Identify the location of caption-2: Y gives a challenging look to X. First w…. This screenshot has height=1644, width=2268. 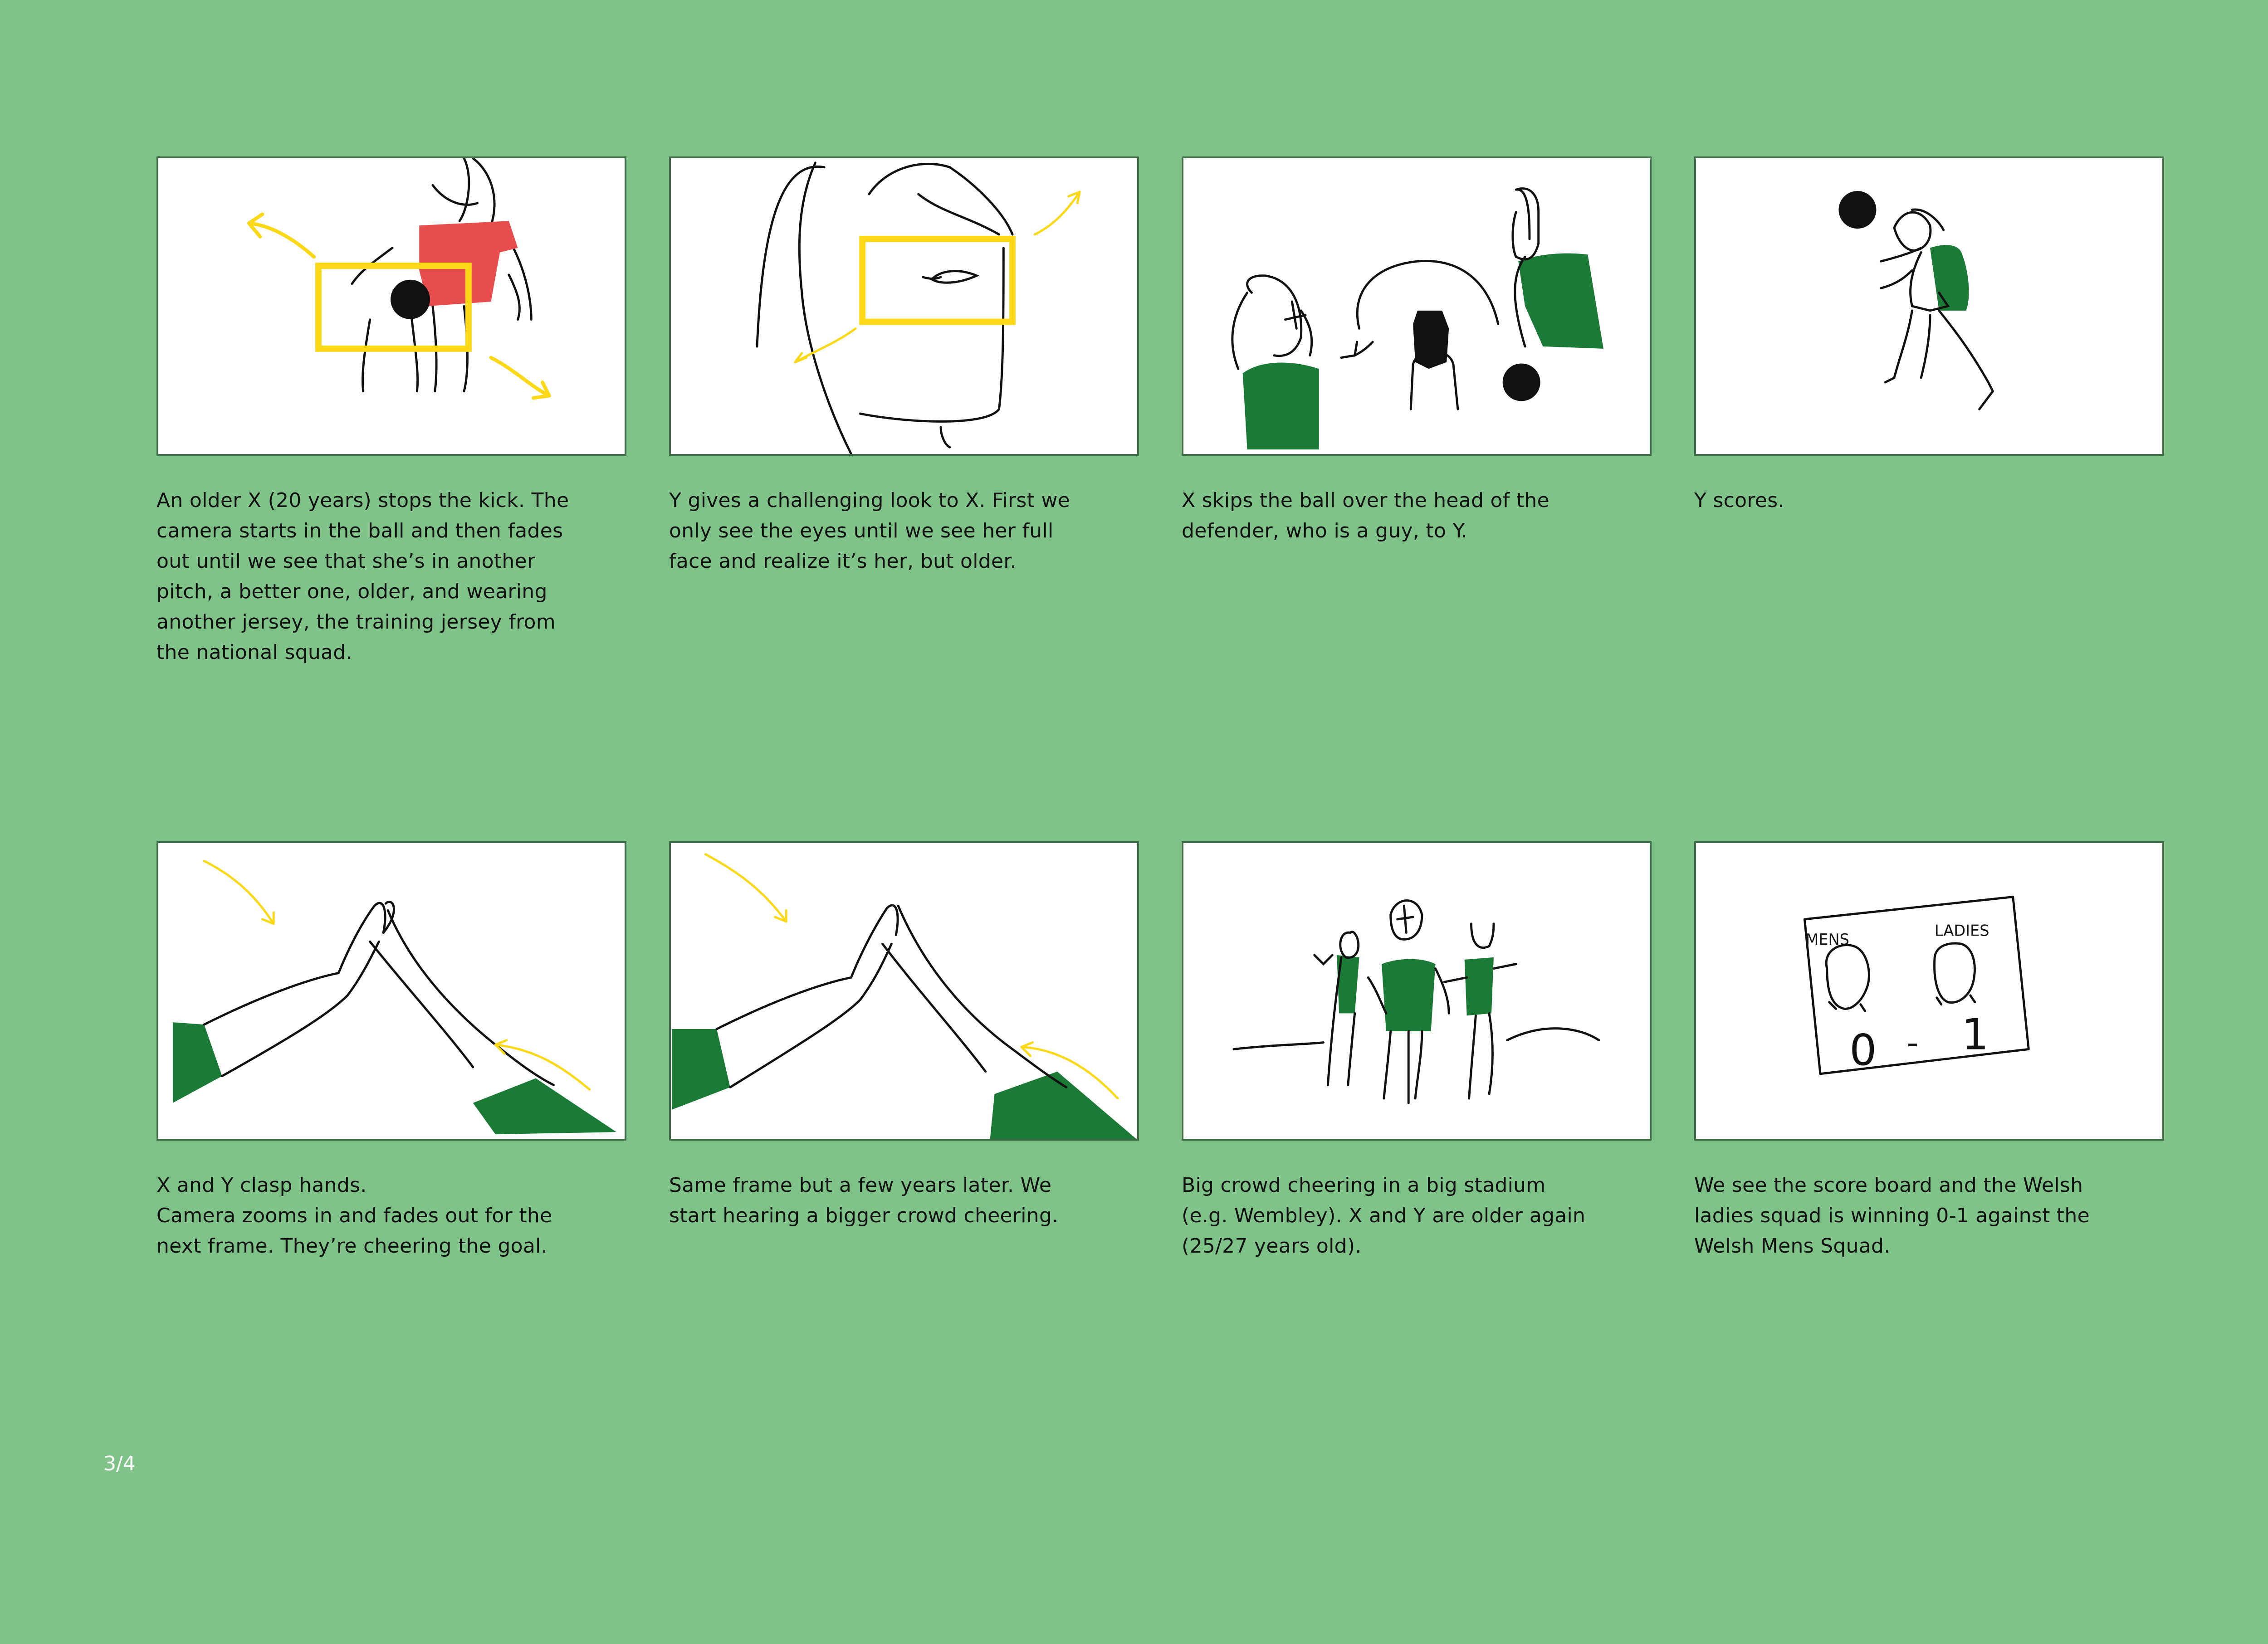
(870, 531).